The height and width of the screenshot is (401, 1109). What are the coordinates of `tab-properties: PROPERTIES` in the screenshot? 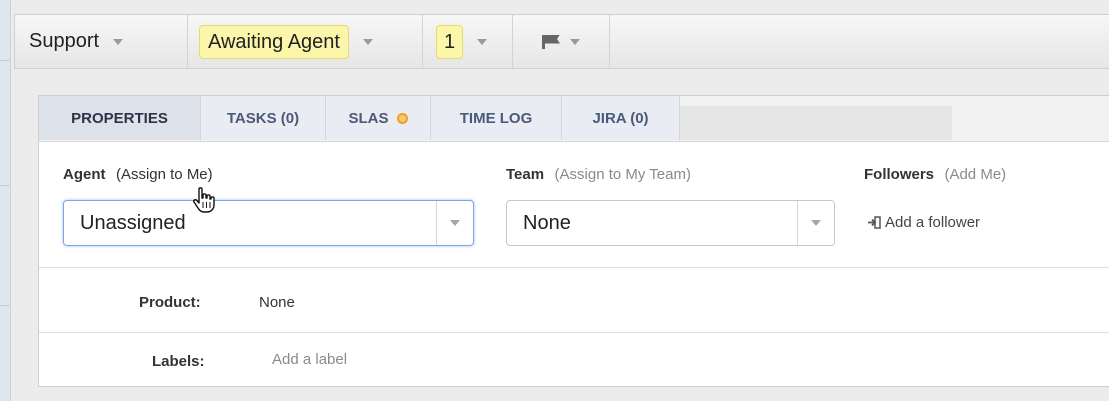 It's located at (120, 118).